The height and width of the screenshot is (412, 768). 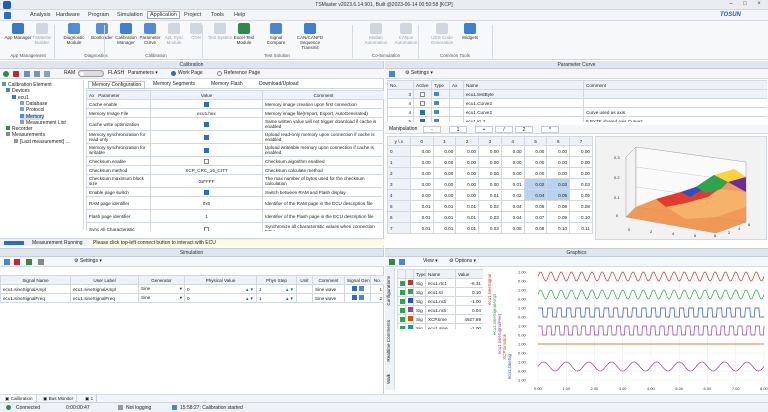 What do you see at coordinates (7, 262) in the screenshot?
I see `add-signal-icon` at bounding box center [7, 262].